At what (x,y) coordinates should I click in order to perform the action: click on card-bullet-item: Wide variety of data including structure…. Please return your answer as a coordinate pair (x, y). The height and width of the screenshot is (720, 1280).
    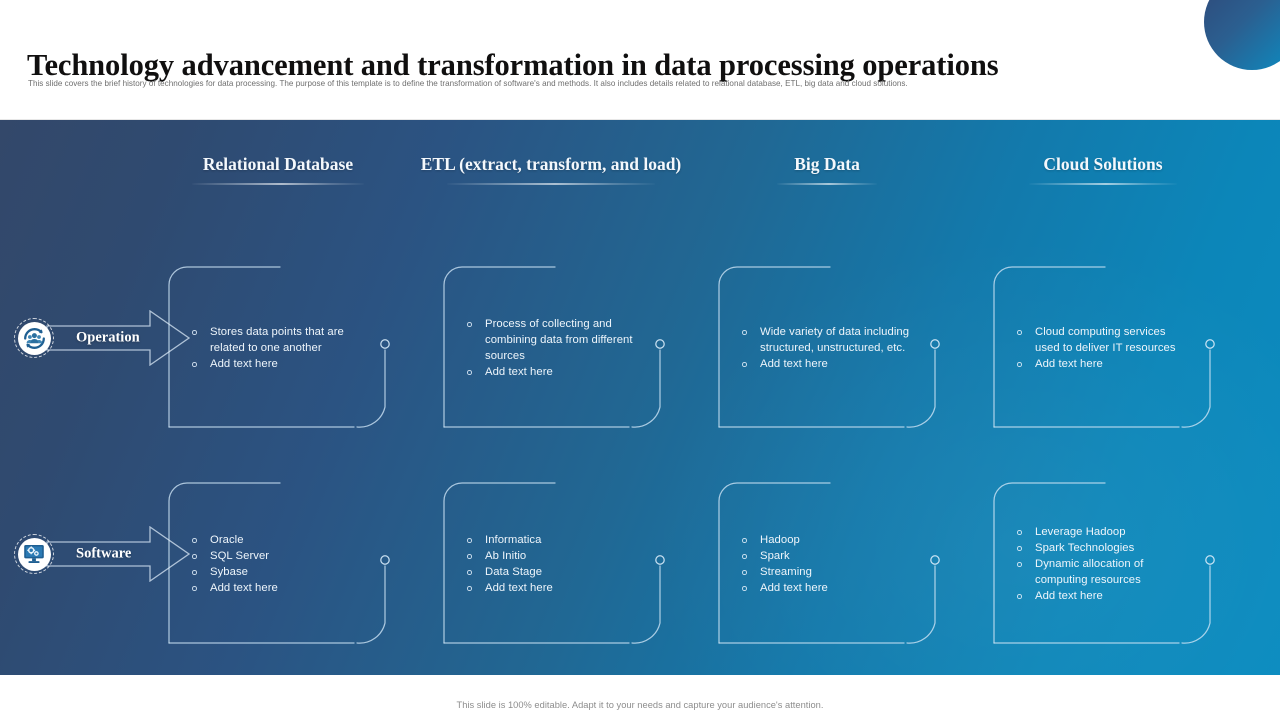
    Looking at the image, I should click on (828, 340).